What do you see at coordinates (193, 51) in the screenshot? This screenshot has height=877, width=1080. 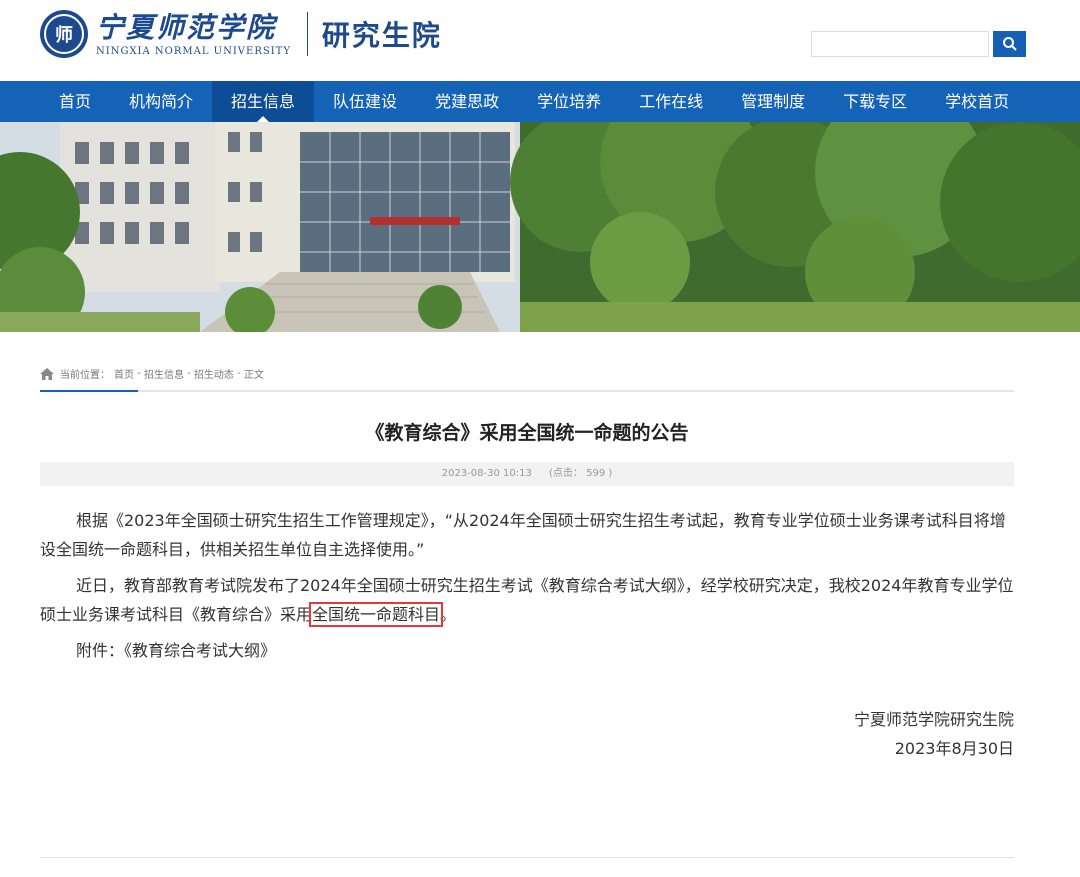 I see `university-name-en: NINGXIA NORMAL UNIVERSITY` at bounding box center [193, 51].